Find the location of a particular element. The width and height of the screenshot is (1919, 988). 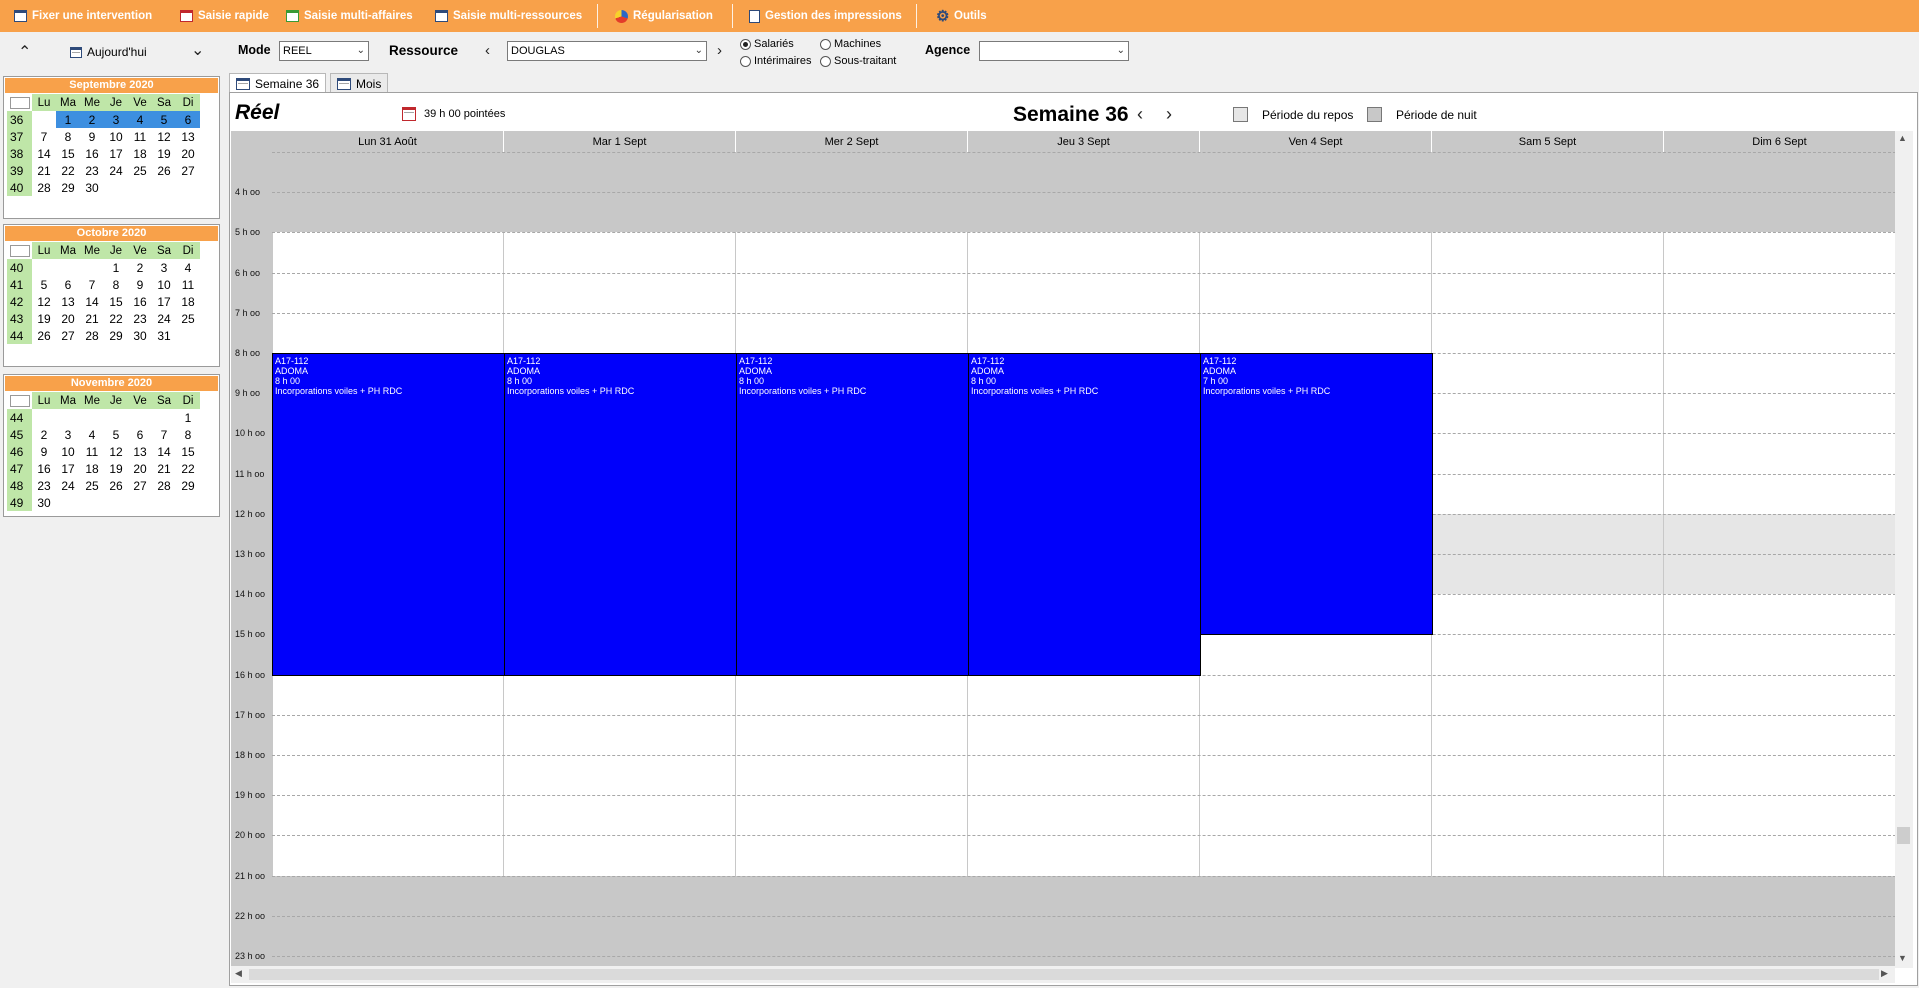

week-number: 39 is located at coordinates (19, 170).